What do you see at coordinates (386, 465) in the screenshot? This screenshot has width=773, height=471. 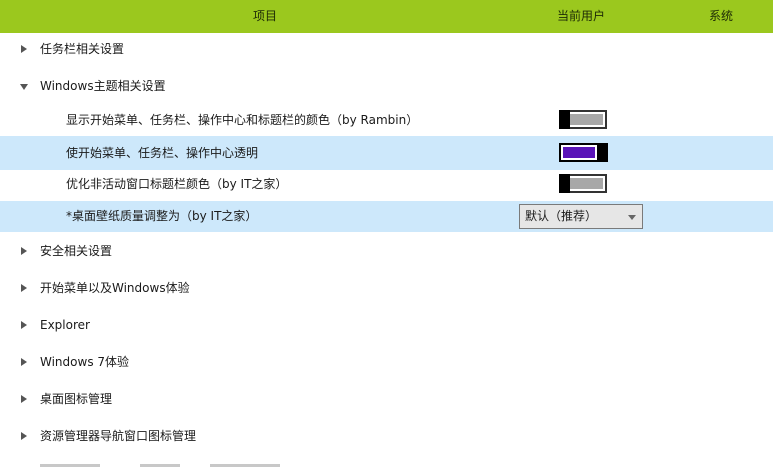 I see `cut-off-next-row` at bounding box center [386, 465].